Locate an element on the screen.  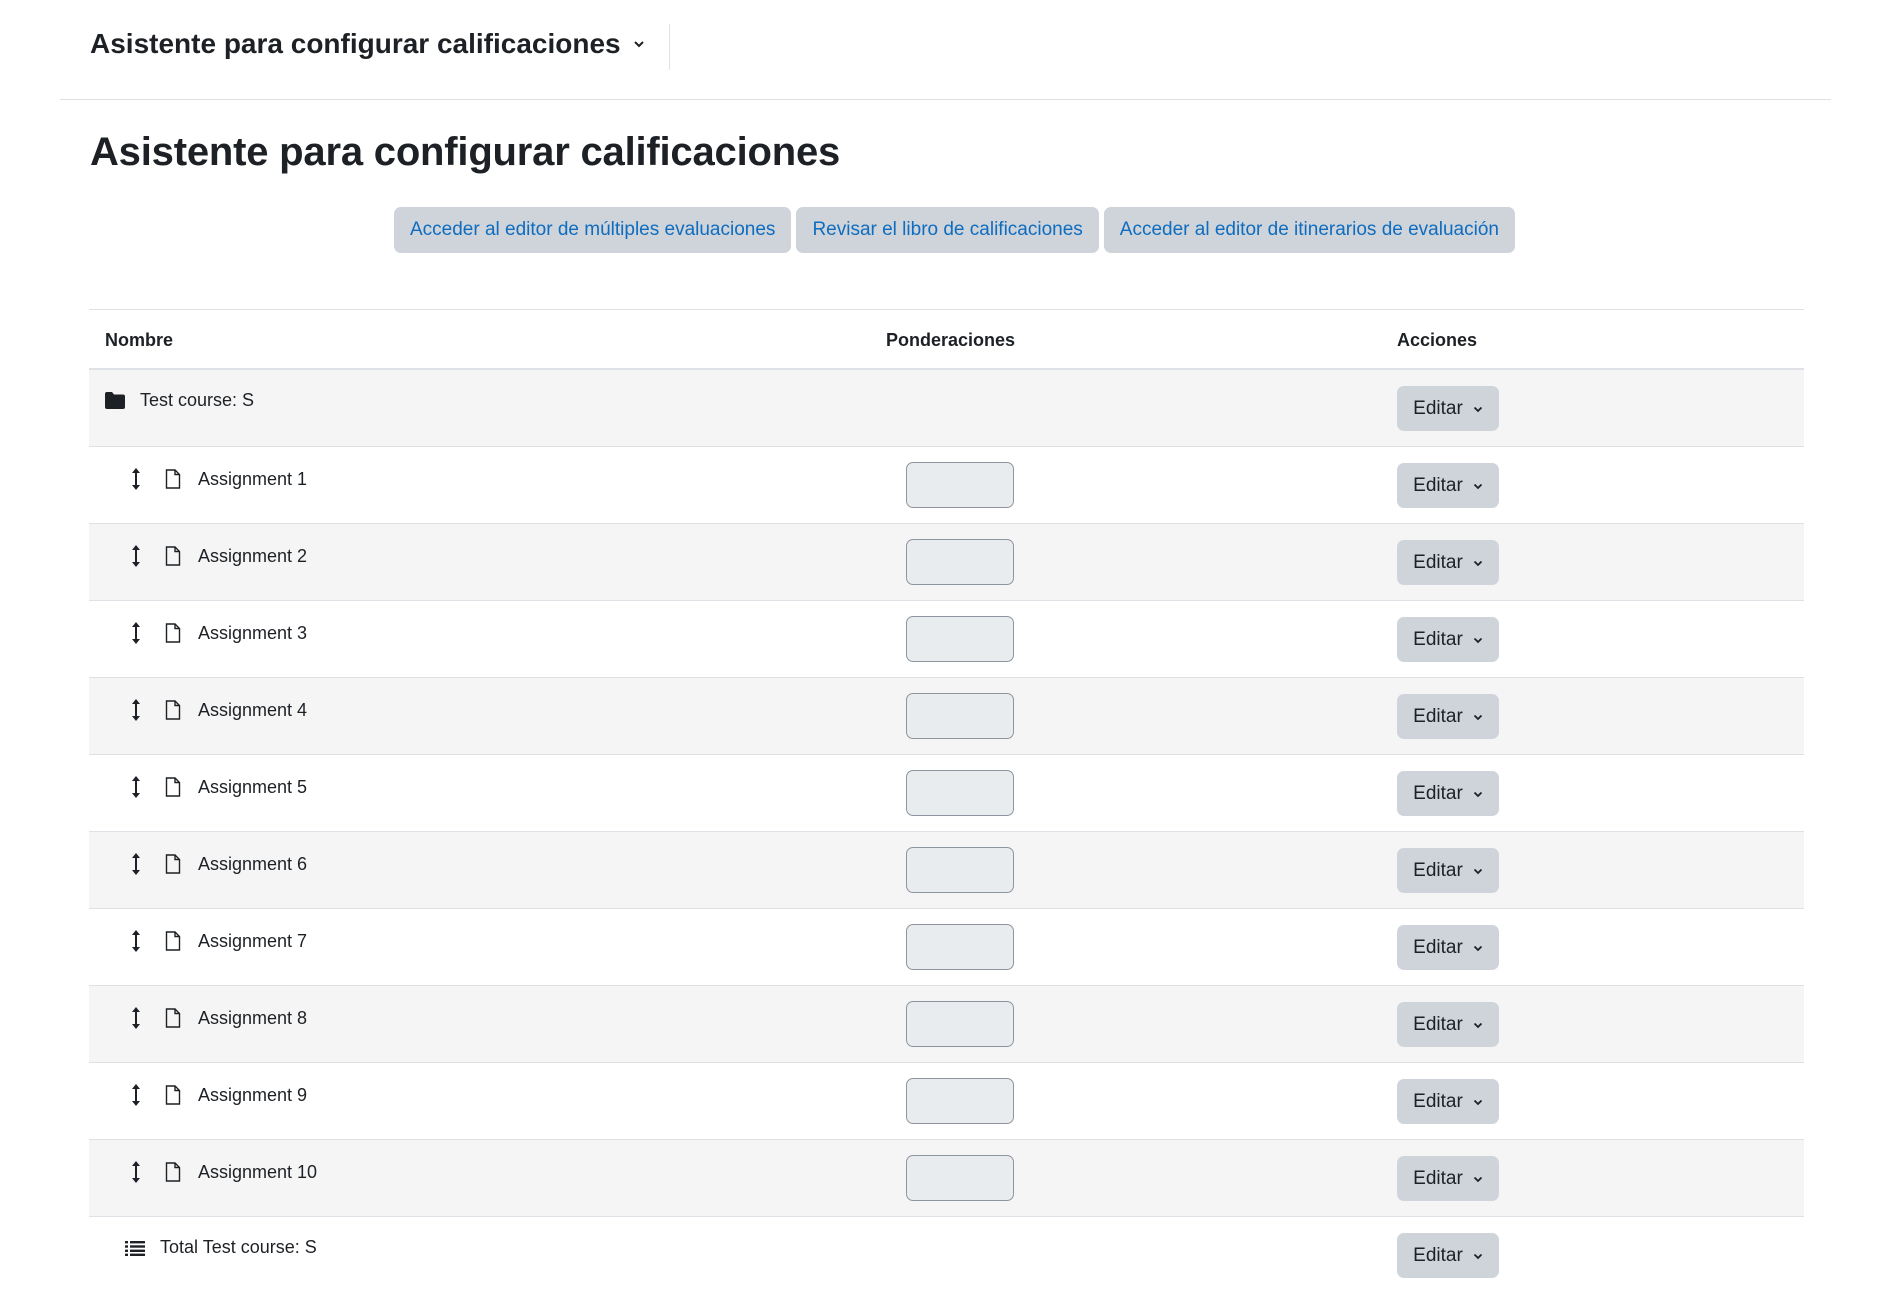
grade-item-name: Assignment 1 is located at coordinates (253, 478).